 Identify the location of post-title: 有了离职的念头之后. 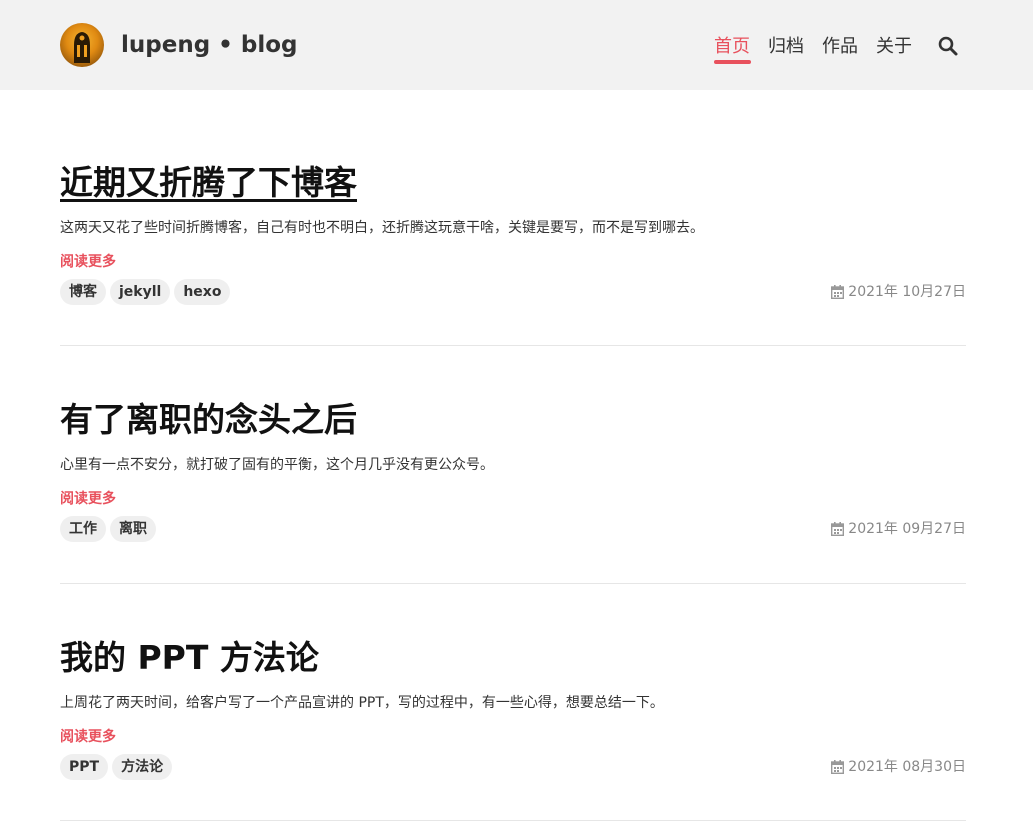
(208, 420).